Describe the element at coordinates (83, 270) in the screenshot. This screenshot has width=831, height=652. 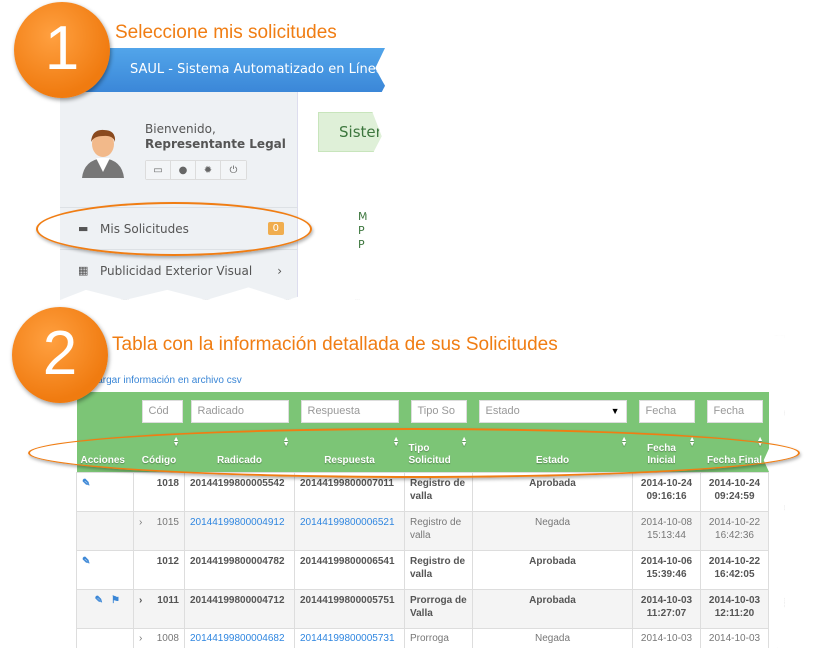
I see `grid-icon: ▦` at that location.